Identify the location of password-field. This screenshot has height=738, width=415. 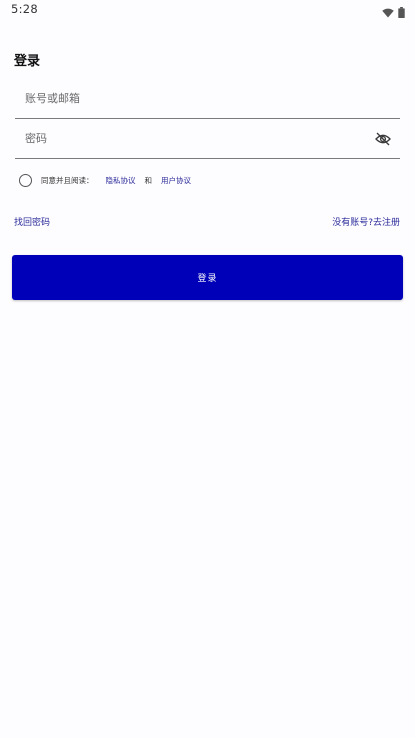
(207, 140).